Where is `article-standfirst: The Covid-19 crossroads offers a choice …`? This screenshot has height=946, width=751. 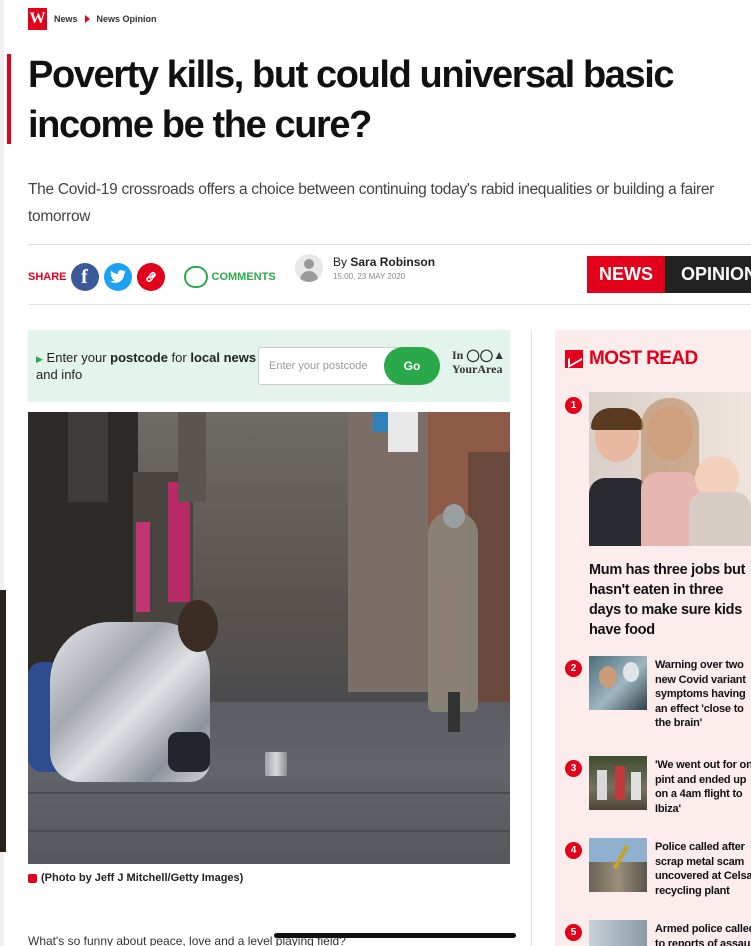
article-standfirst: The Covid-19 crossroads offers a choice … is located at coordinates (371, 203).